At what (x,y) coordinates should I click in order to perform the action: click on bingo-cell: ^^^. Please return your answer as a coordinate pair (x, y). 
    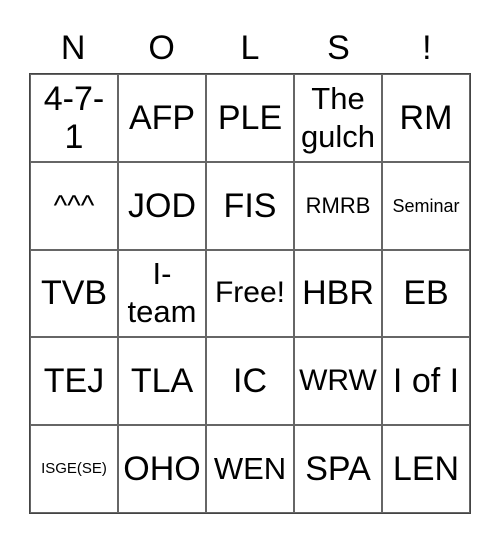
    Looking at the image, I should click on (74, 205).